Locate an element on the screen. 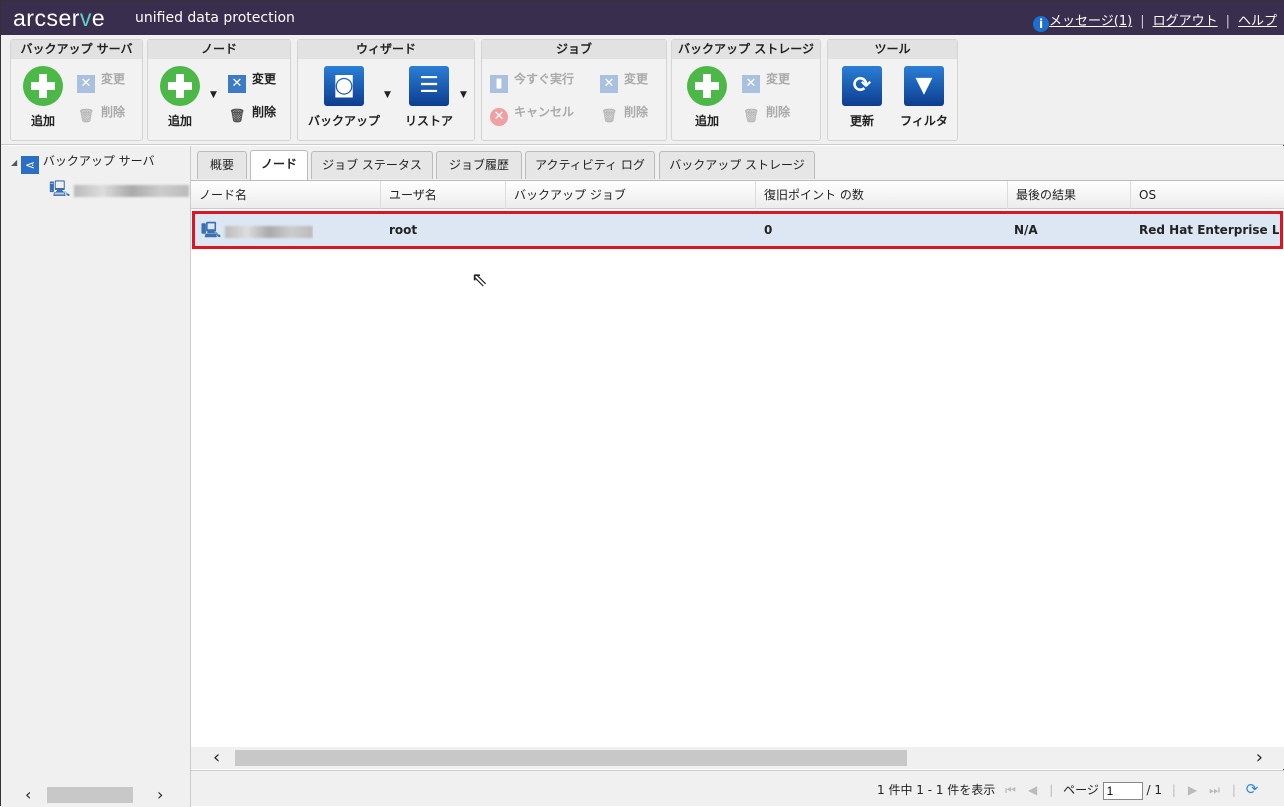  group-backup-server: バックアップ サーバ 追加 ✕ 変更 🗑 削除 is located at coordinates (76, 90).